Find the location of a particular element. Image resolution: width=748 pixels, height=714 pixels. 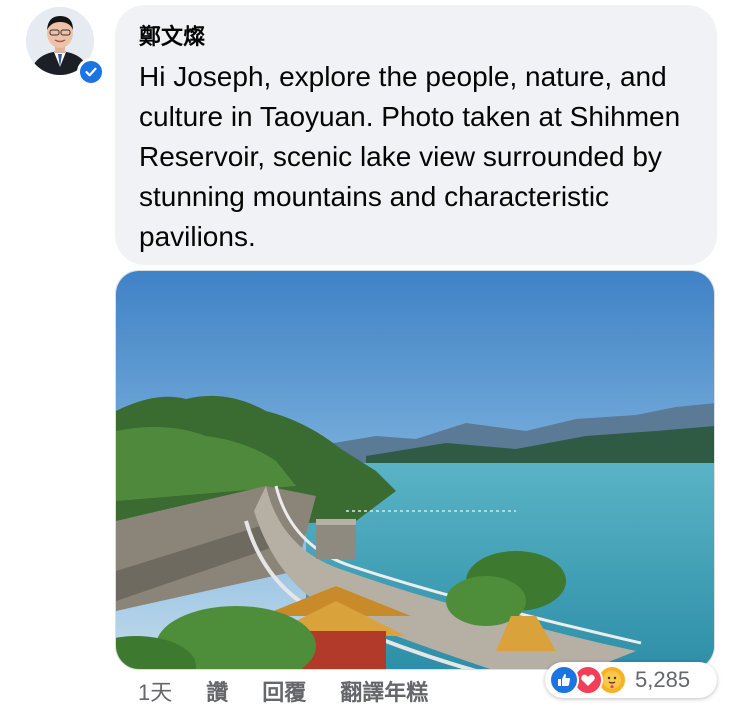

like-icon is located at coordinates (564, 680).